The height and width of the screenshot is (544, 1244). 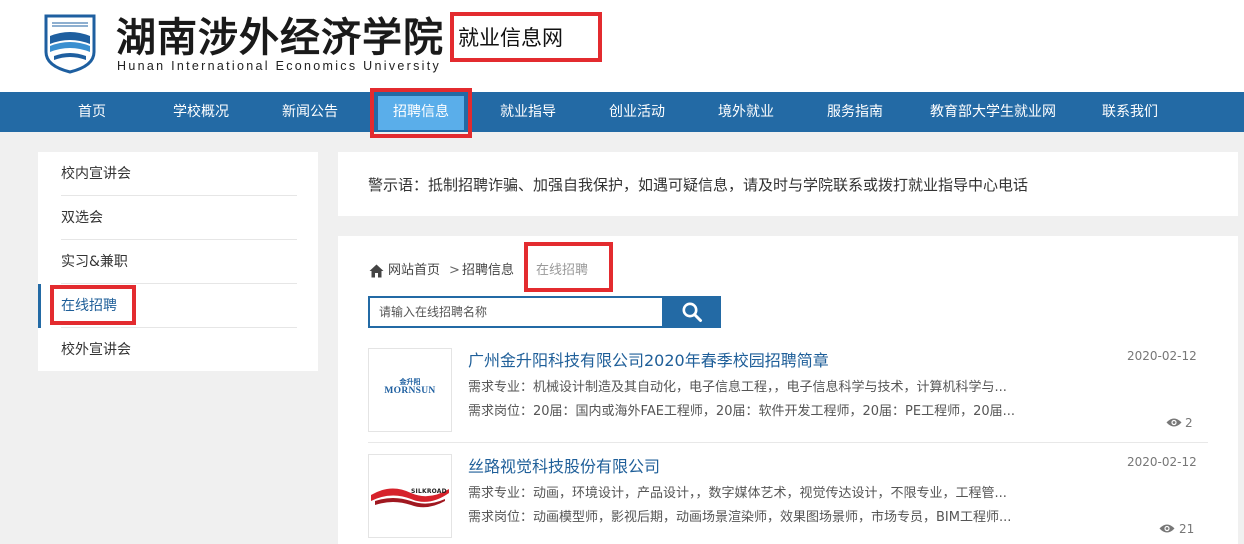 I want to click on search-input, so click(x=516, y=312).